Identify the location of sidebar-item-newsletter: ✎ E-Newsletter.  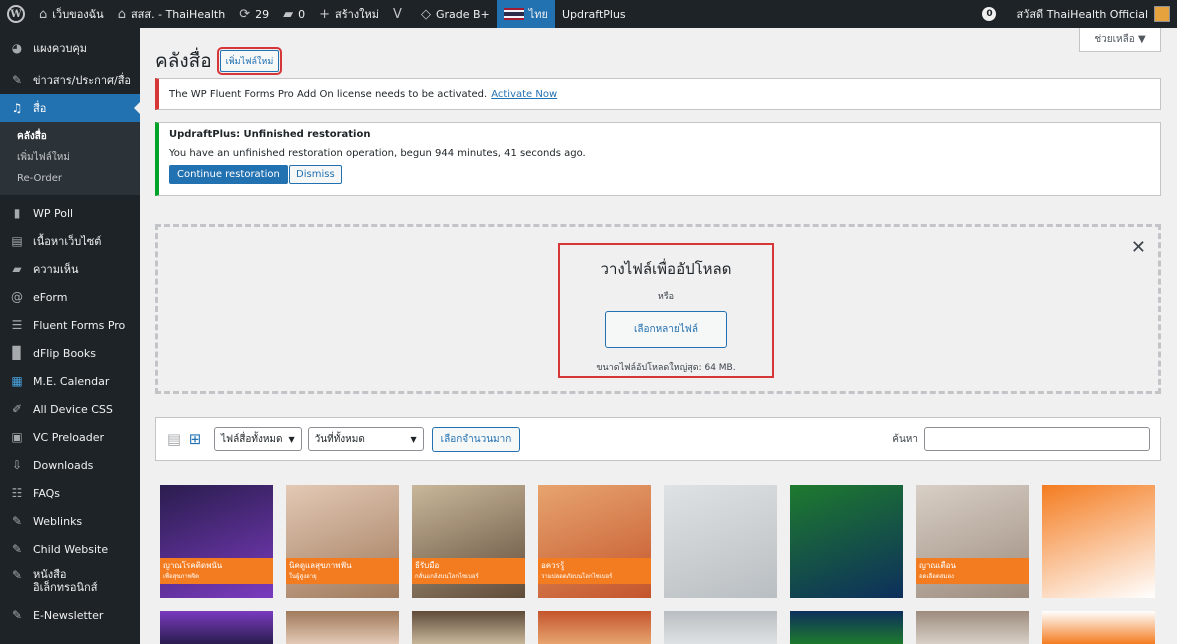
(70, 615).